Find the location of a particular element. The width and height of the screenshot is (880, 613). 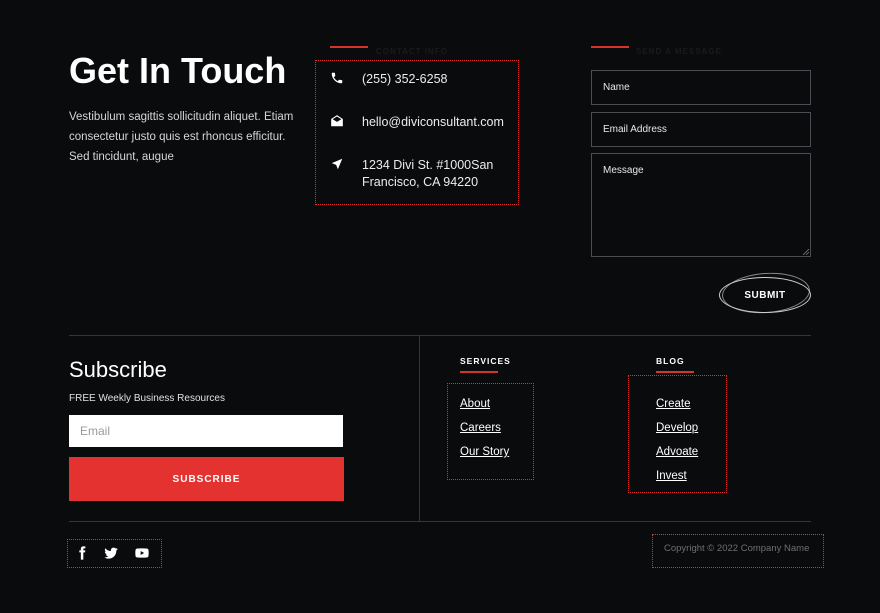

blog-heading: BLOG is located at coordinates (670, 361).